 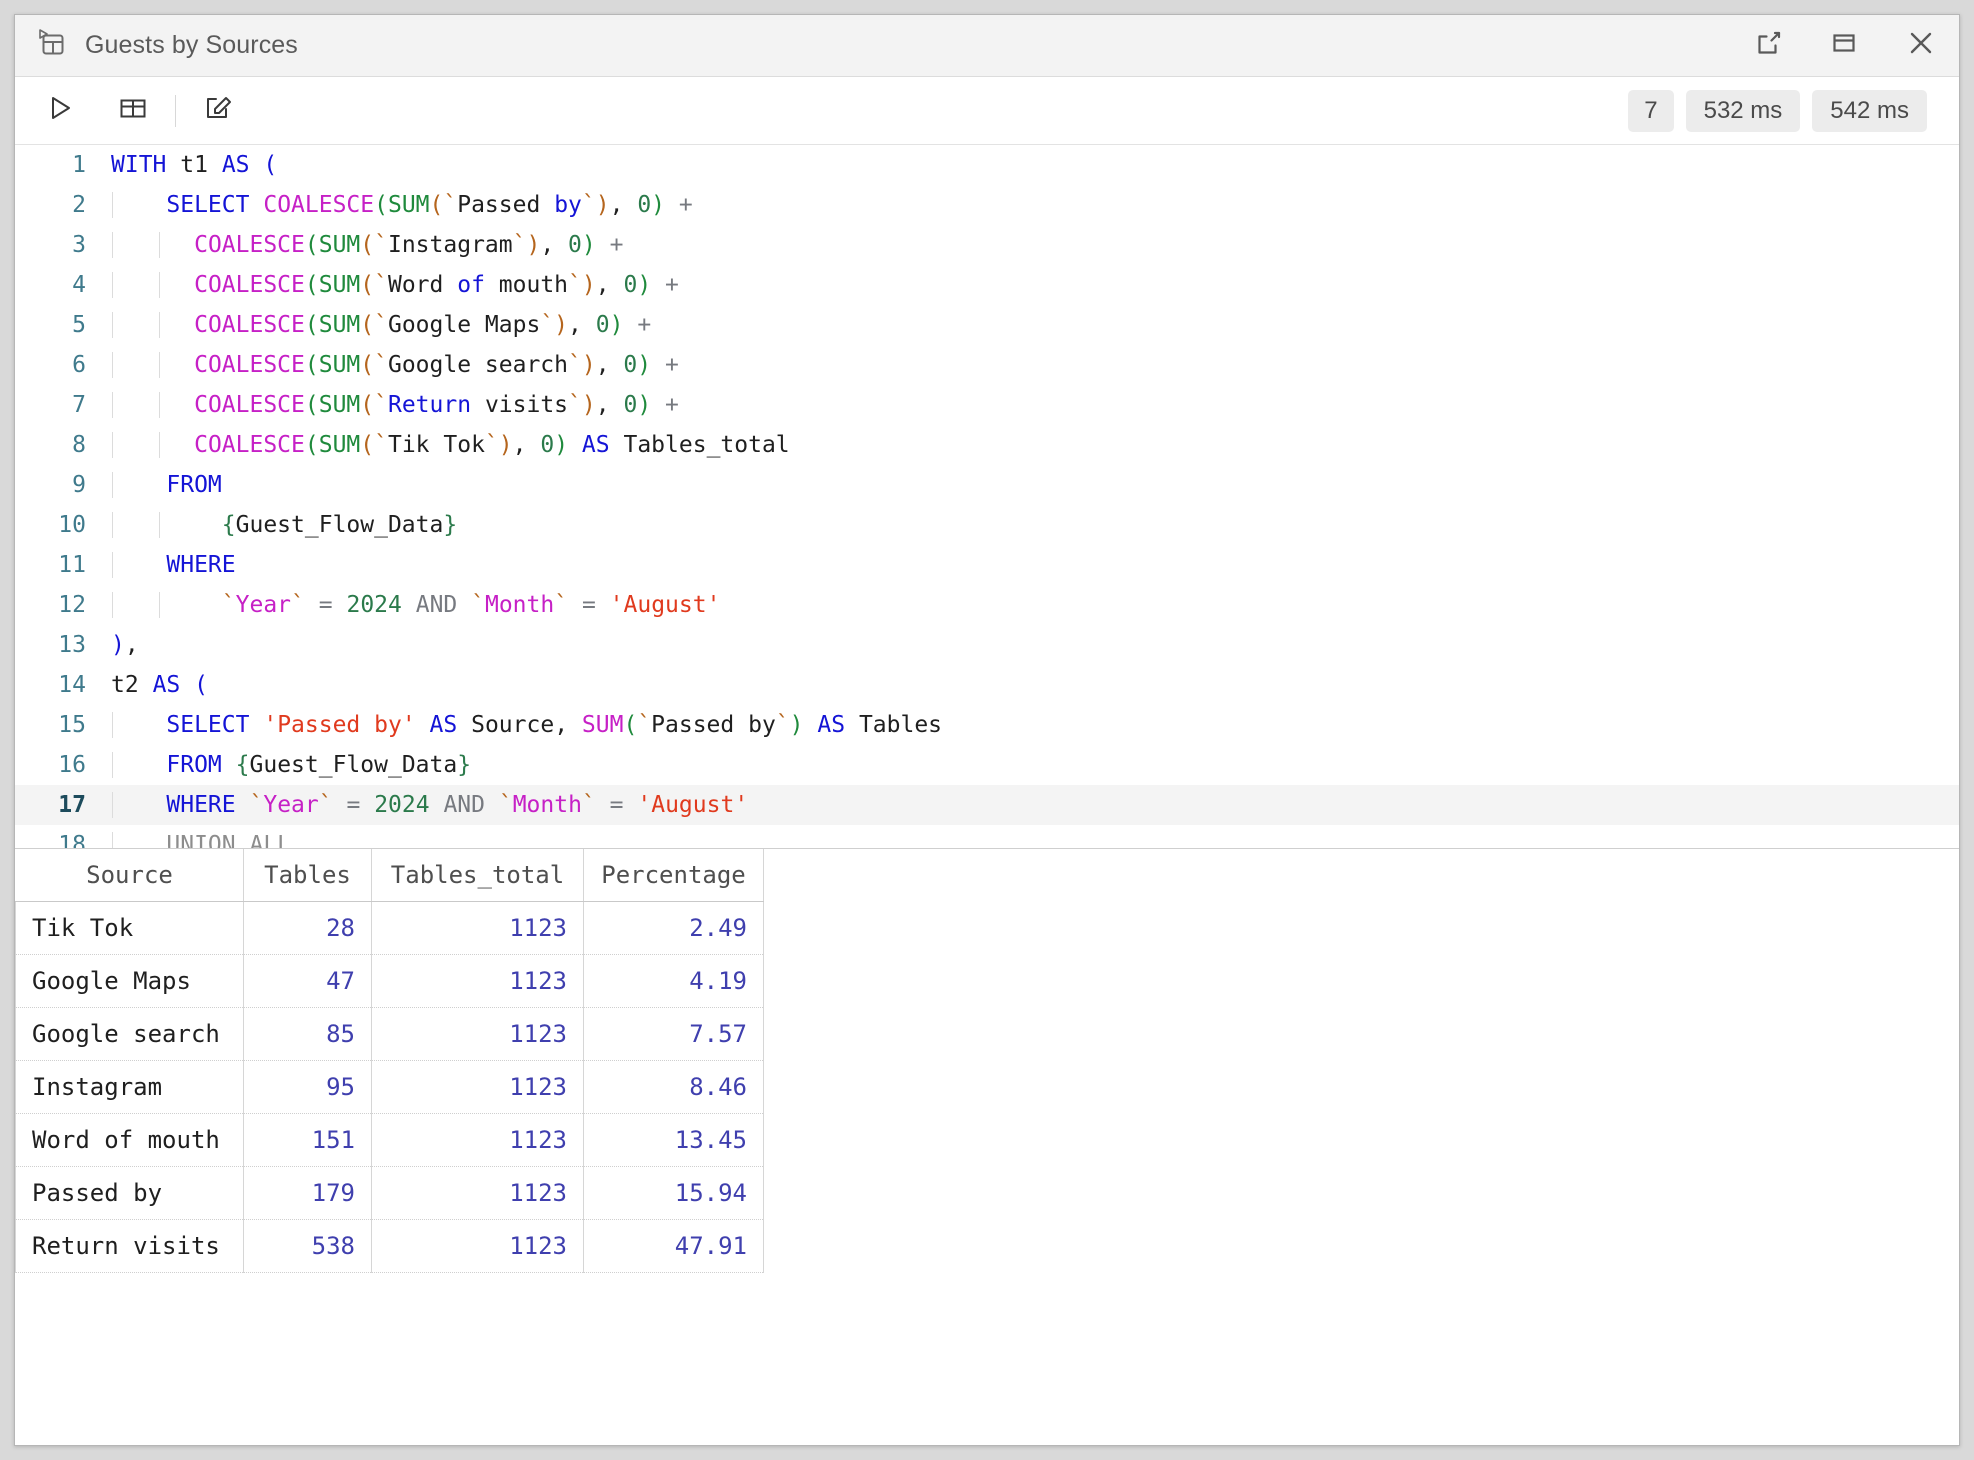 I want to click on total-time-badge: 542 ms, so click(x=1869, y=110).